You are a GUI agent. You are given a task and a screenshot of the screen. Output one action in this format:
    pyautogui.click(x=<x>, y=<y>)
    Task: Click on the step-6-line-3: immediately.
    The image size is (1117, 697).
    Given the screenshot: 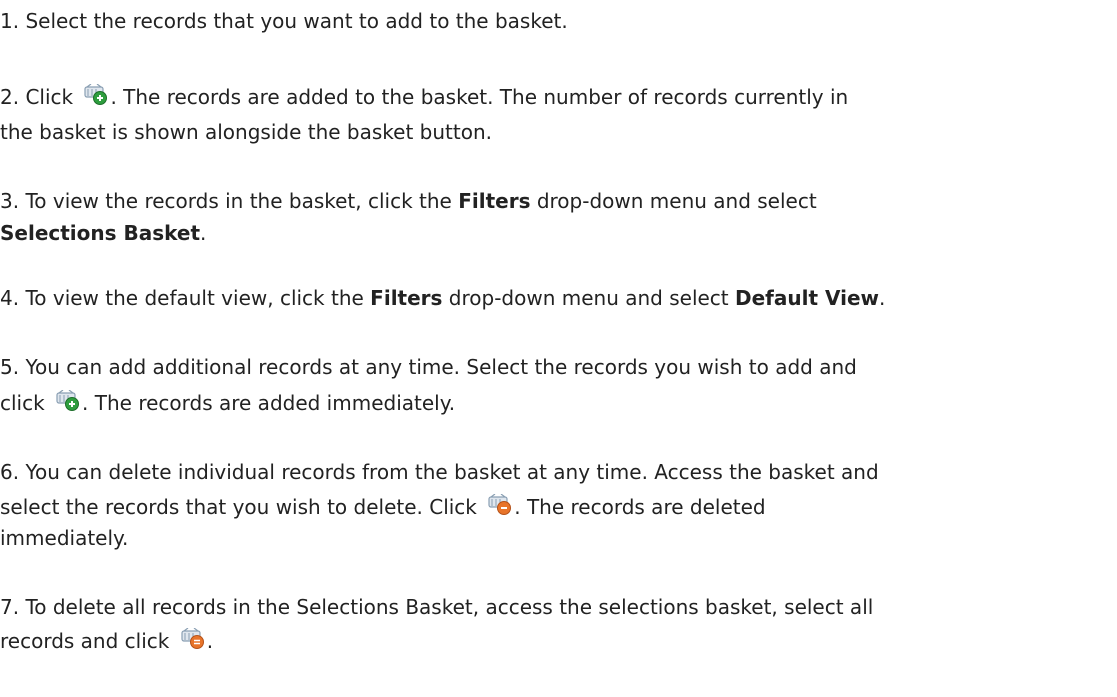 What is the action you would take?
    pyautogui.click(x=64, y=538)
    